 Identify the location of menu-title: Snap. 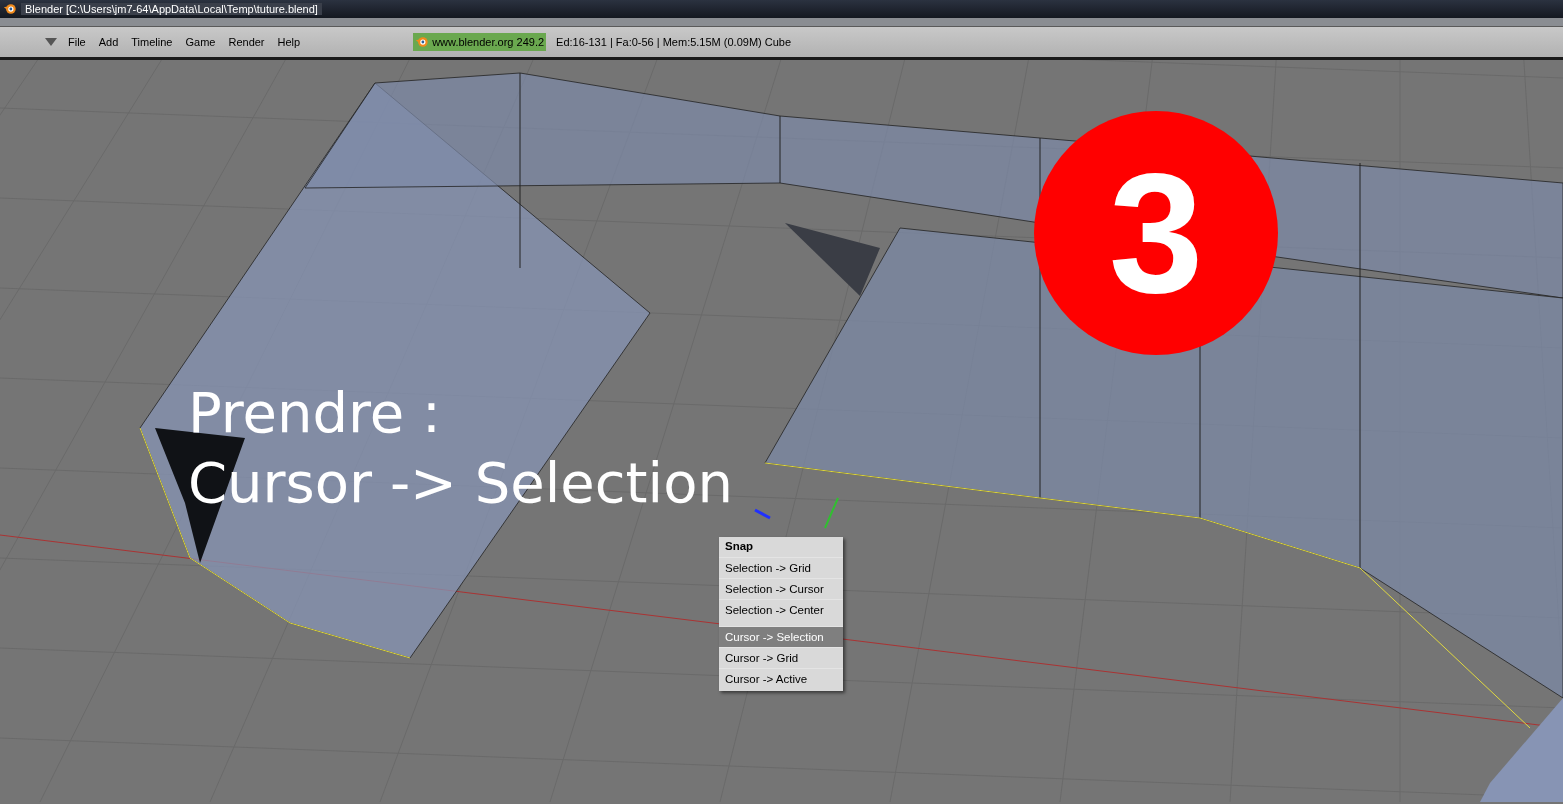
(739, 546).